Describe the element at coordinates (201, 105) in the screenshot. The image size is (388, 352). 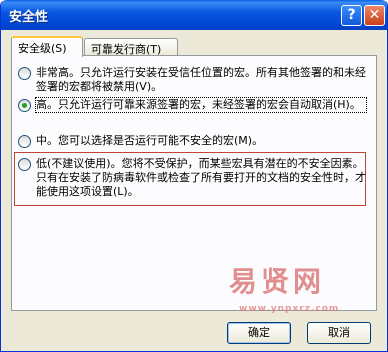
I see `option-high-label: 高。只允许运行可靠来源签署的宏，未经签署的宏会自动取消(H)。` at that location.